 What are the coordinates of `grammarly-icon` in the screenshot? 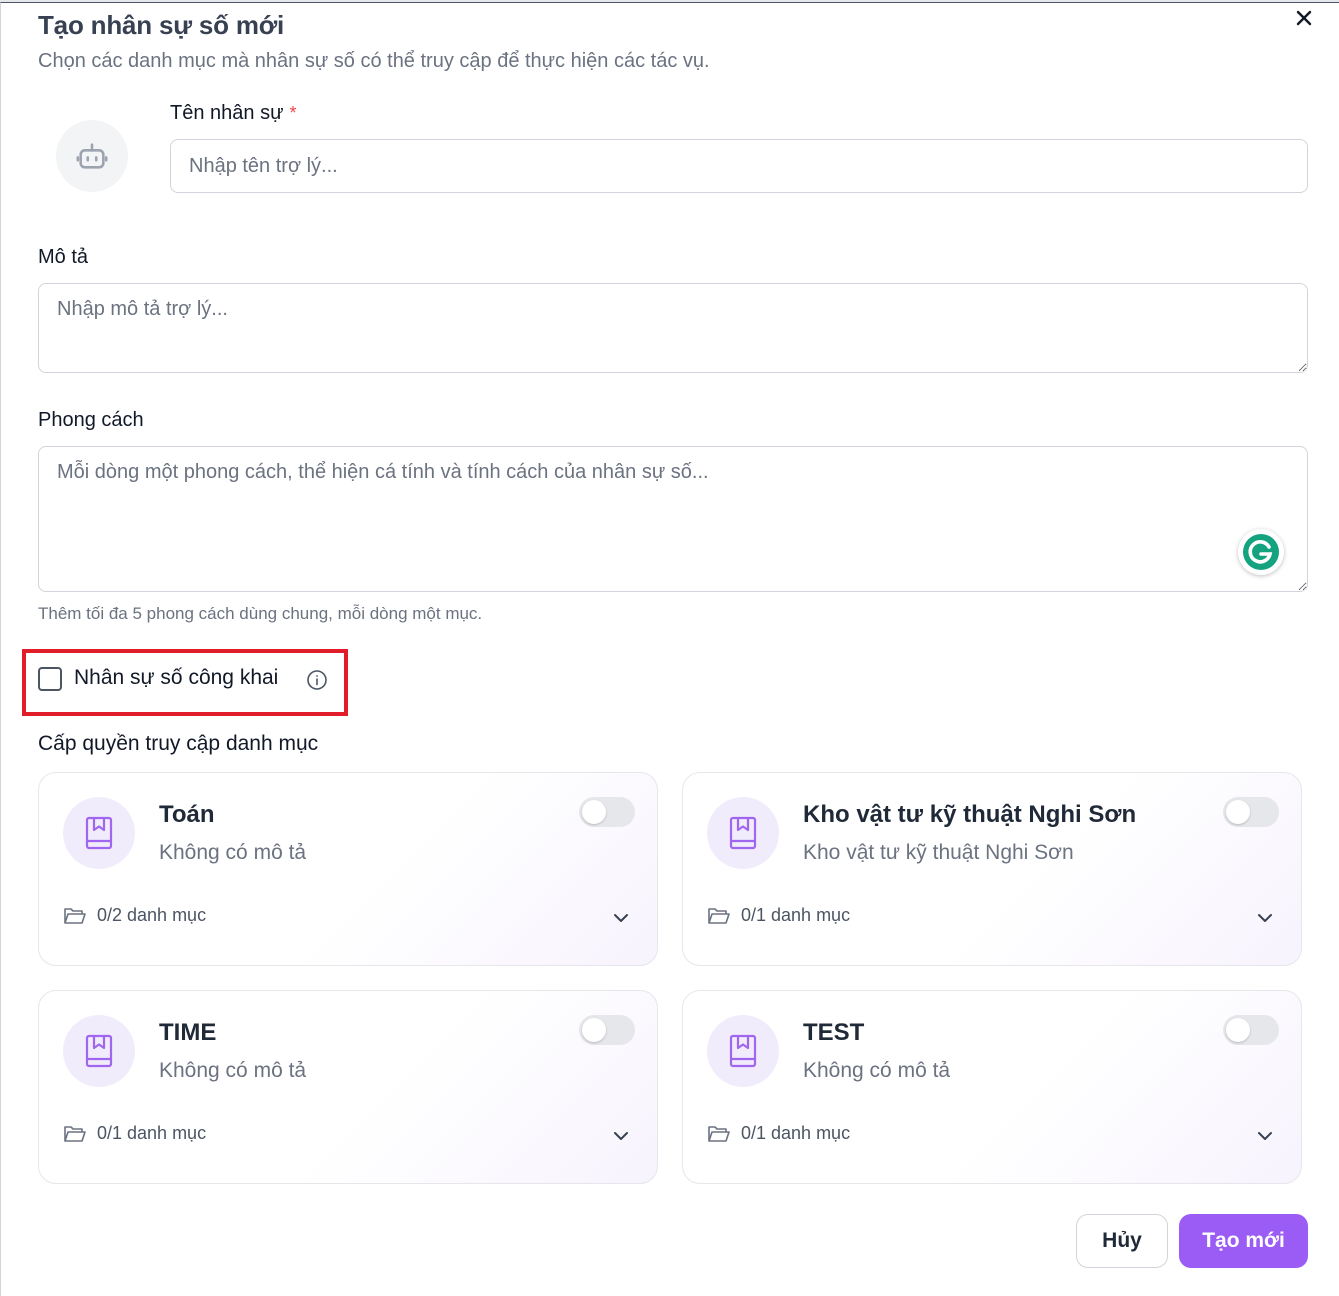 It's located at (1261, 552).